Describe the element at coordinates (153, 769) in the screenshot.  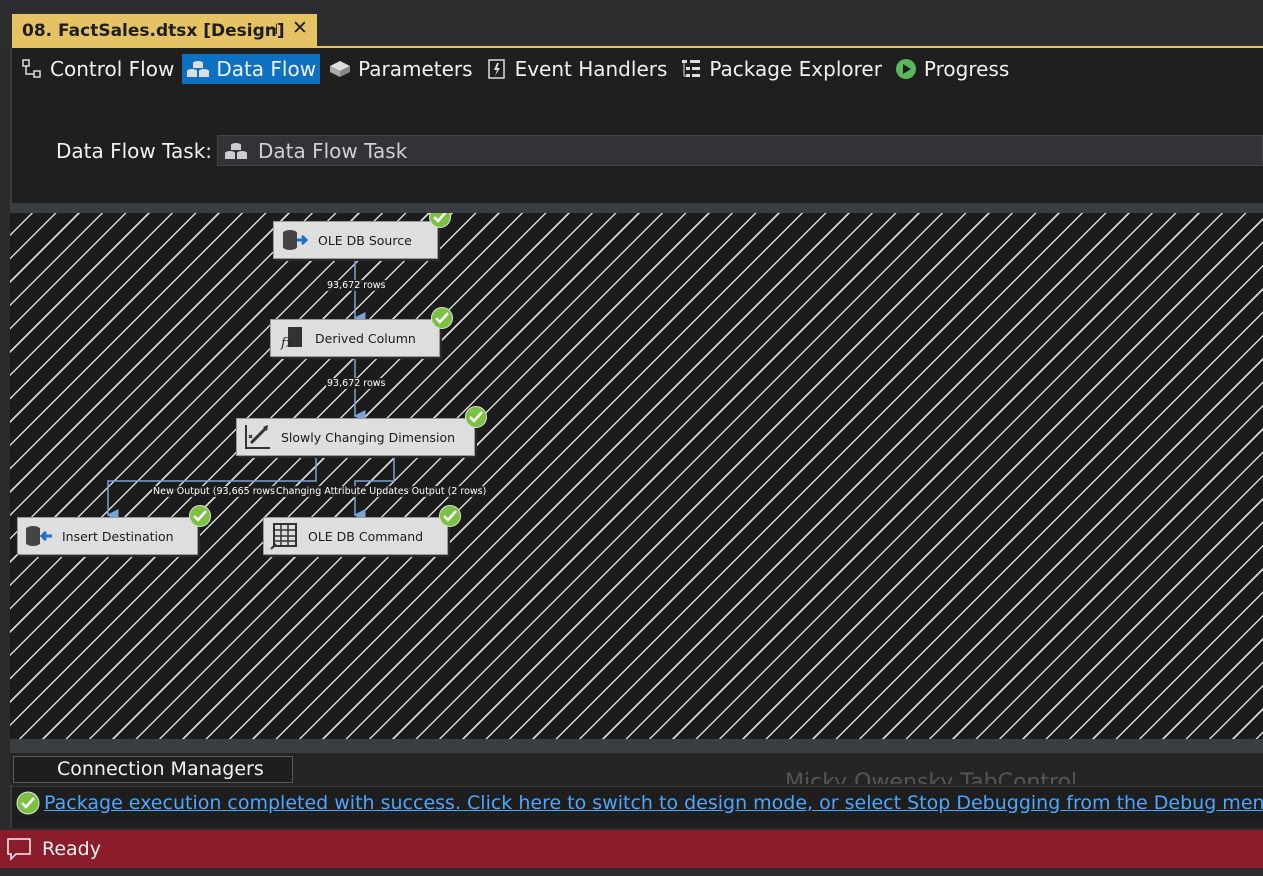
I see `connection-managers-tab: Connection Managers` at that location.